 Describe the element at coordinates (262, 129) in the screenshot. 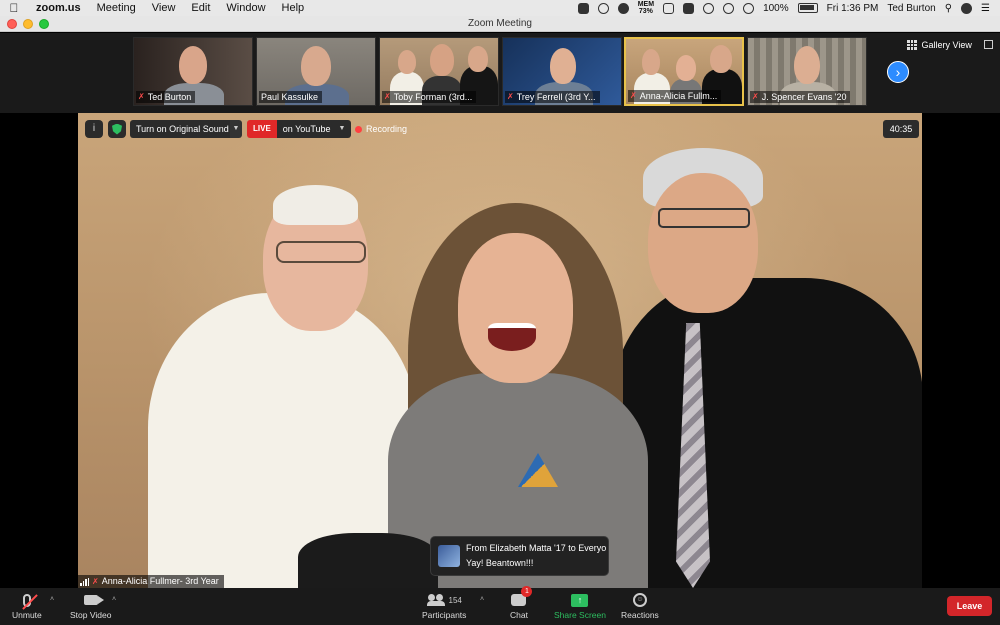

I see `live-badge: LIVE` at that location.